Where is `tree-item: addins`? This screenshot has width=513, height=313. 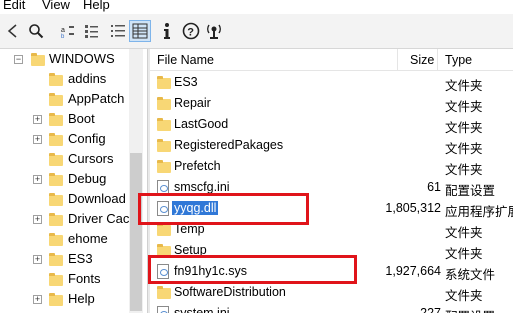 tree-item: addins is located at coordinates (64, 80).